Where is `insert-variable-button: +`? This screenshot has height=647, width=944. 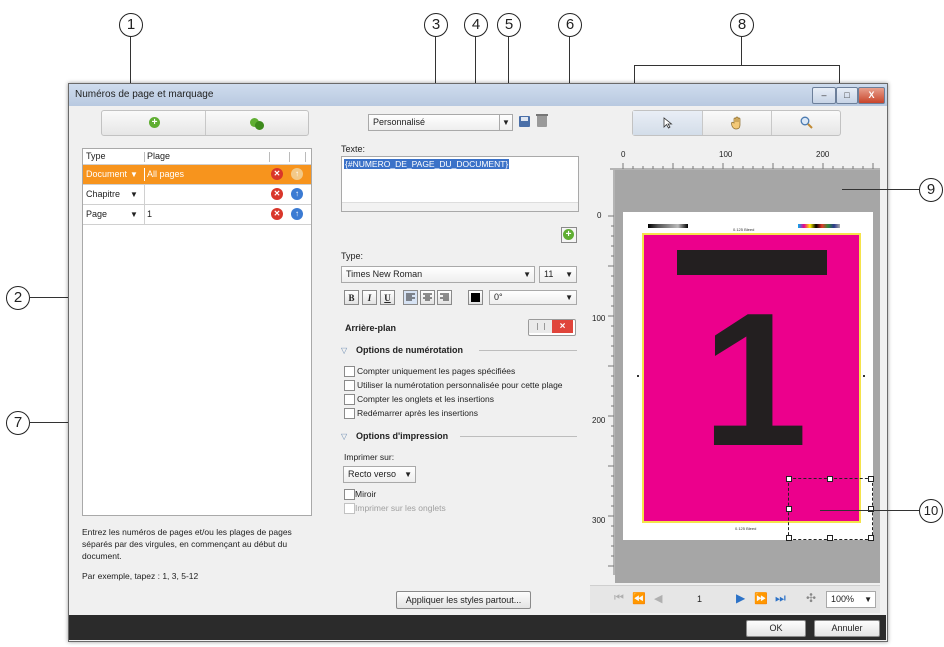 insert-variable-button: + is located at coordinates (569, 235).